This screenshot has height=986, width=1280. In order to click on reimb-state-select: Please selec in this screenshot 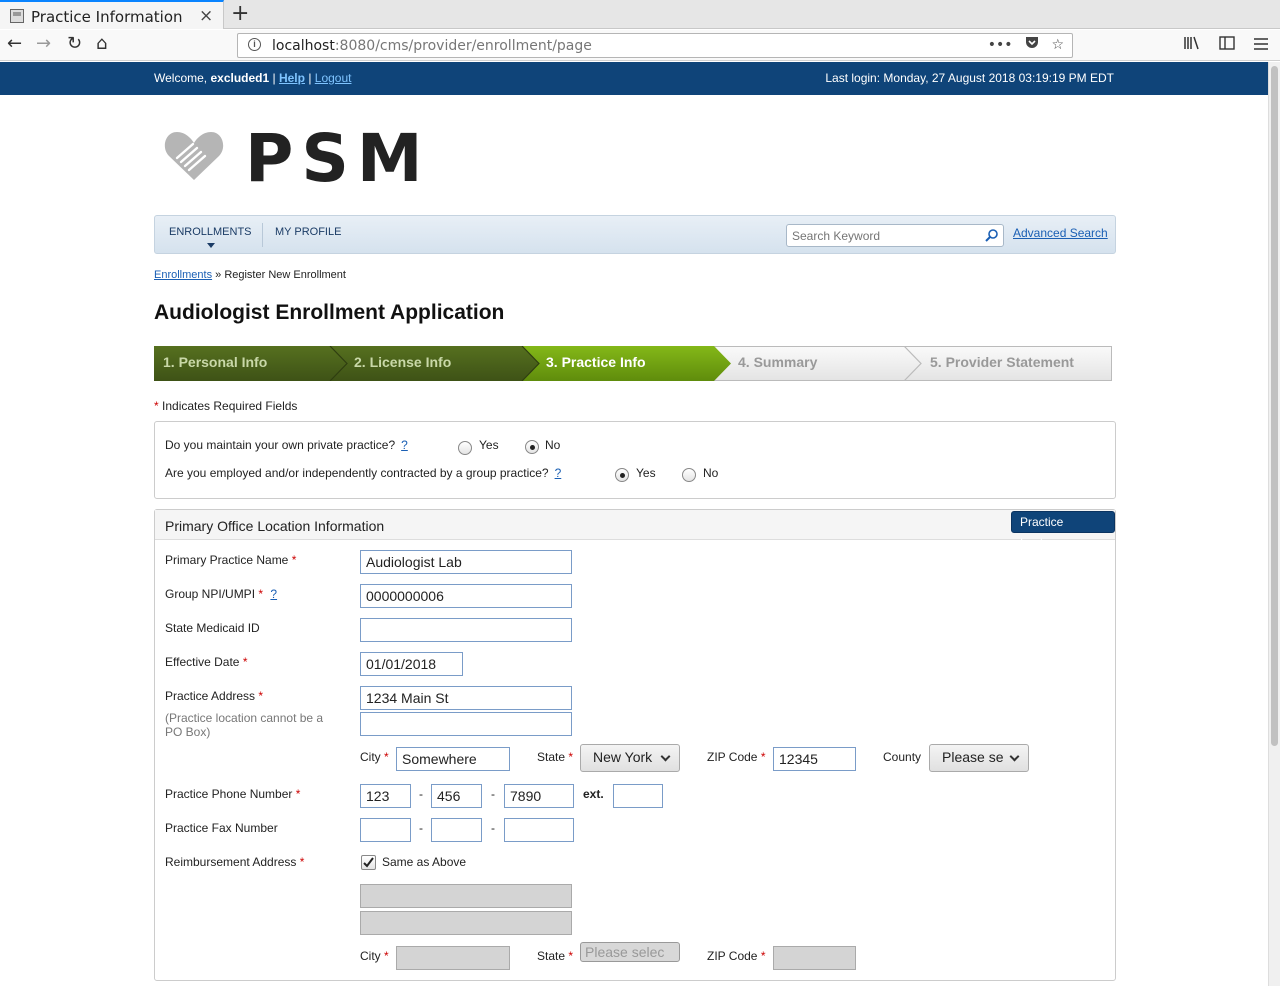, I will do `click(630, 952)`.